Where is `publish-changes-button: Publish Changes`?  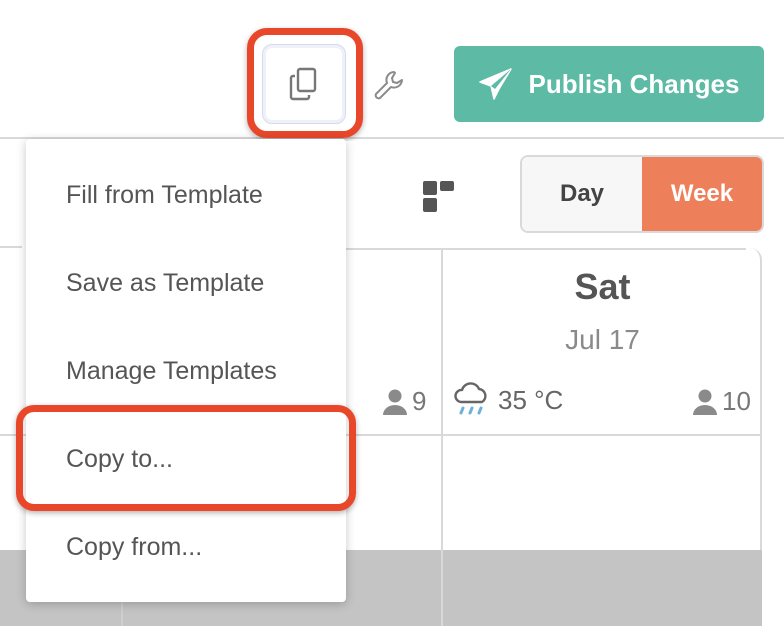 publish-changes-button: Publish Changes is located at coordinates (609, 84).